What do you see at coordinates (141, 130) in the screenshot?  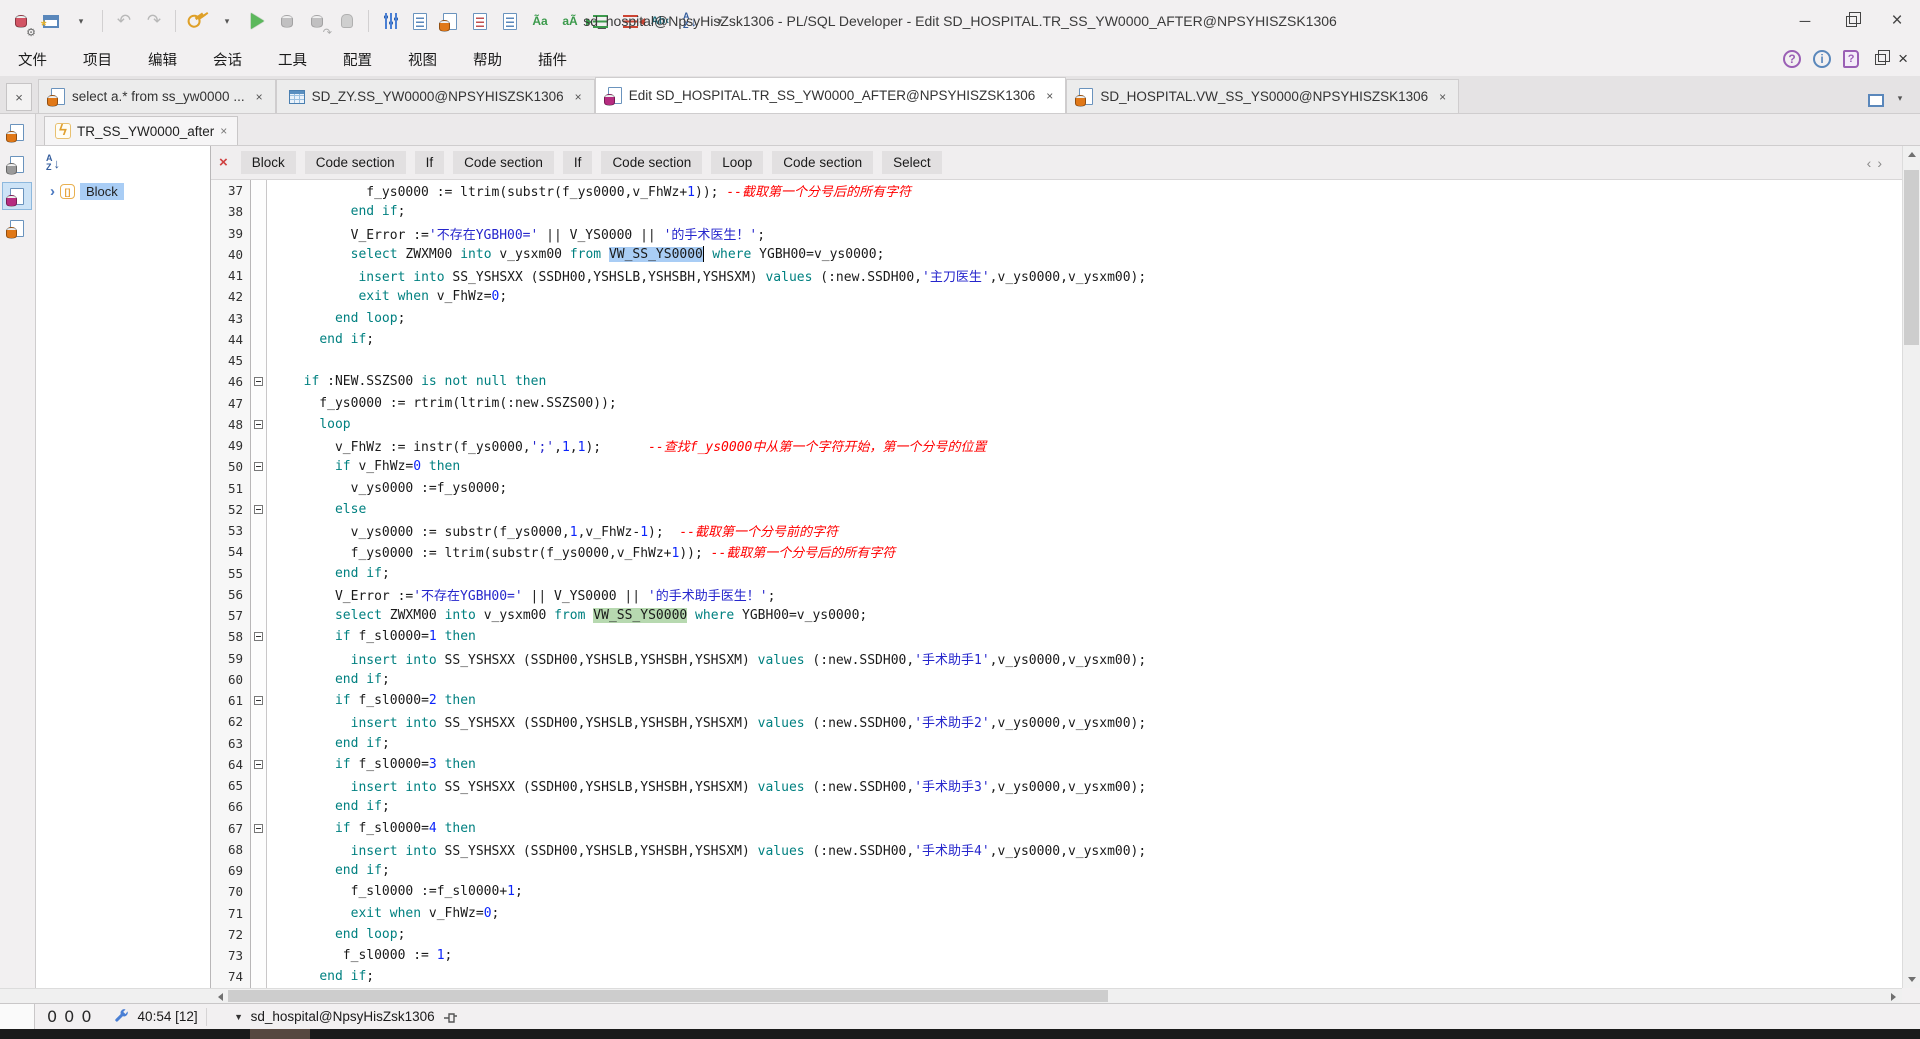 I see `tab-tr-ss-yw0000-after: ϟ TR_SS_YW0000_after ×` at bounding box center [141, 130].